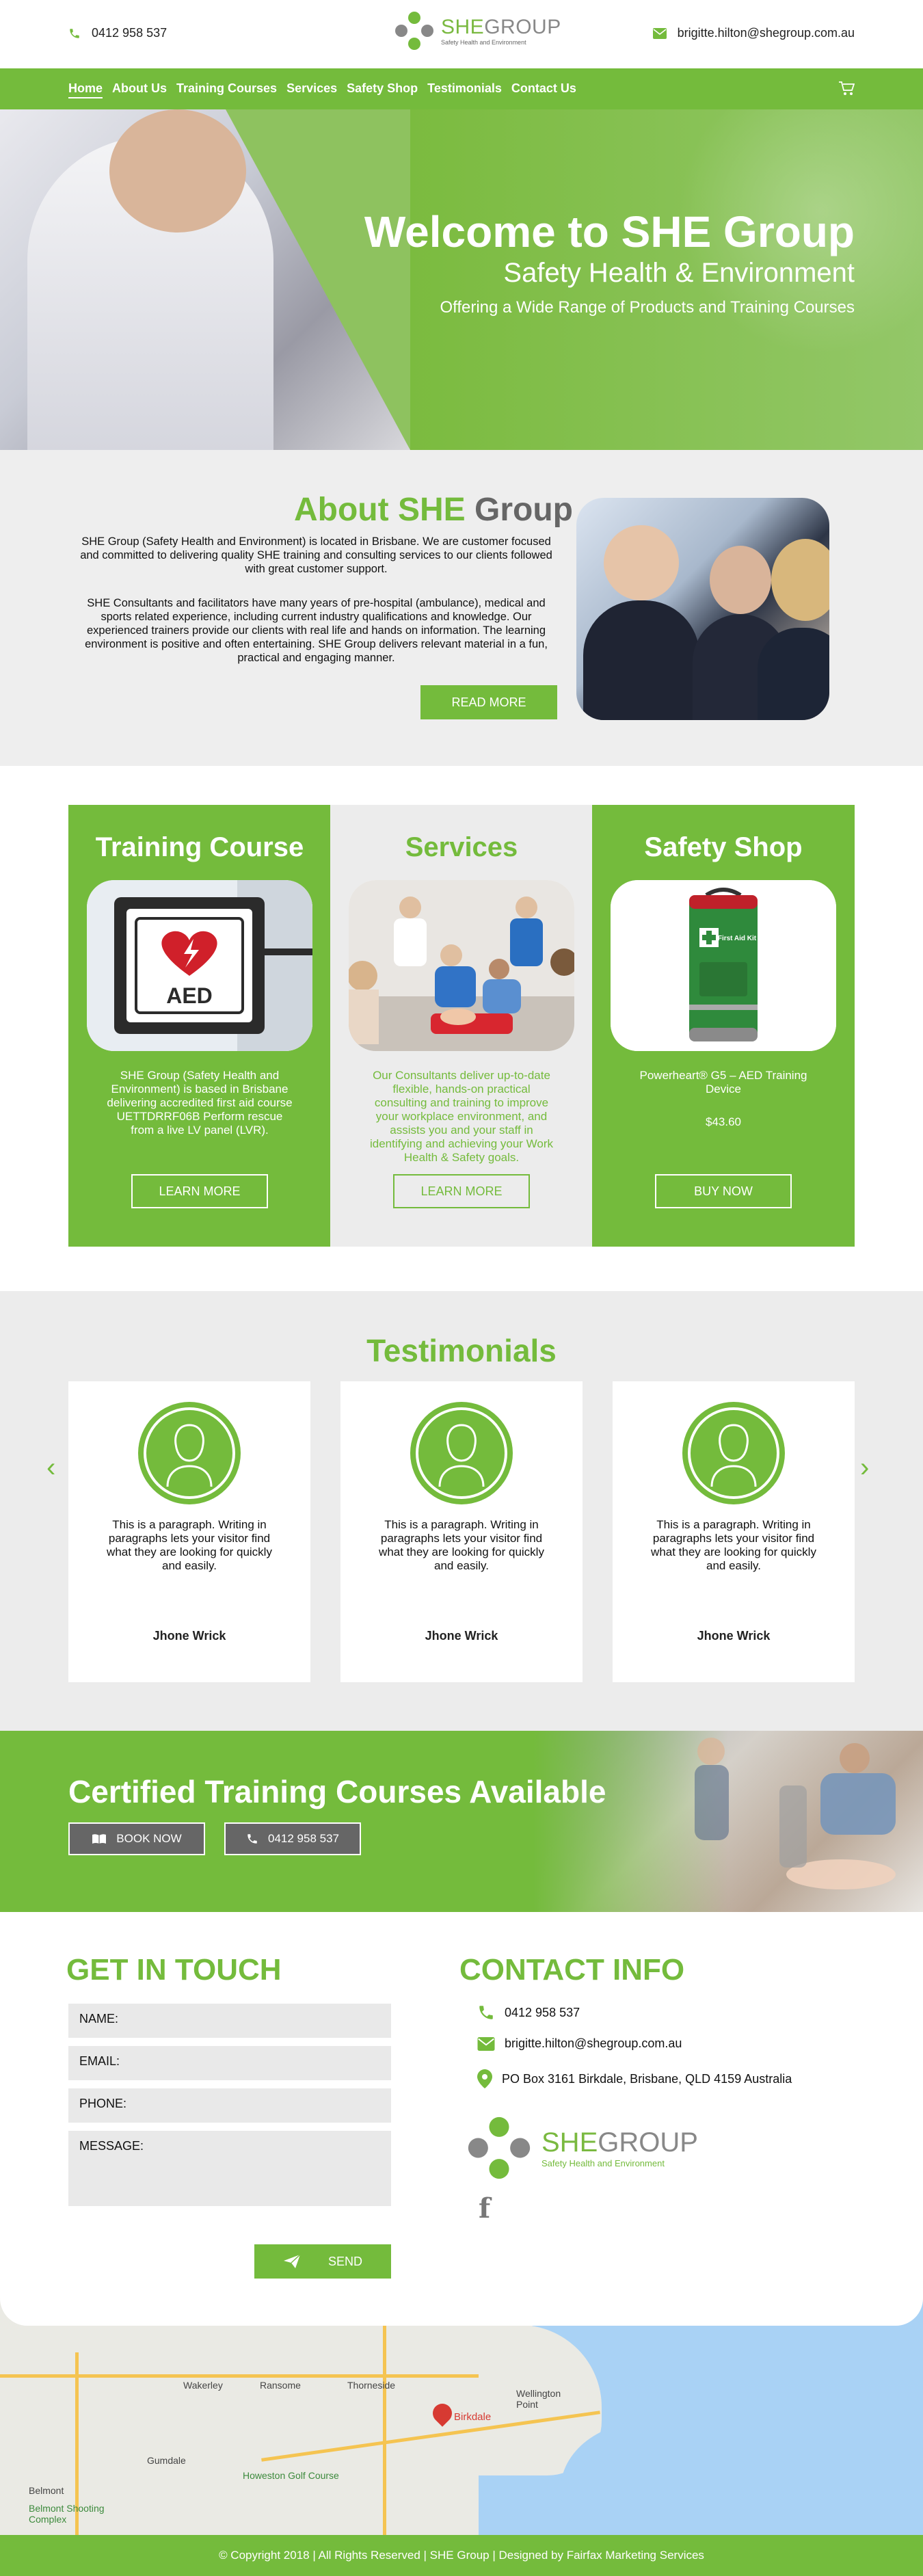 The height and width of the screenshot is (2576, 923). Describe the element at coordinates (230, 2021) in the screenshot. I see `name-field: NAME:` at that location.